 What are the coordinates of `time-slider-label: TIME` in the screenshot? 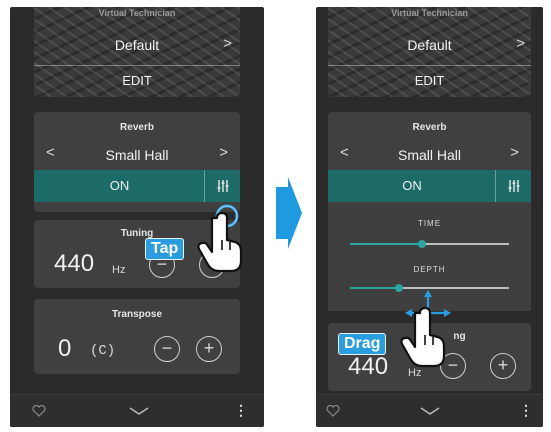 It's located at (429, 223).